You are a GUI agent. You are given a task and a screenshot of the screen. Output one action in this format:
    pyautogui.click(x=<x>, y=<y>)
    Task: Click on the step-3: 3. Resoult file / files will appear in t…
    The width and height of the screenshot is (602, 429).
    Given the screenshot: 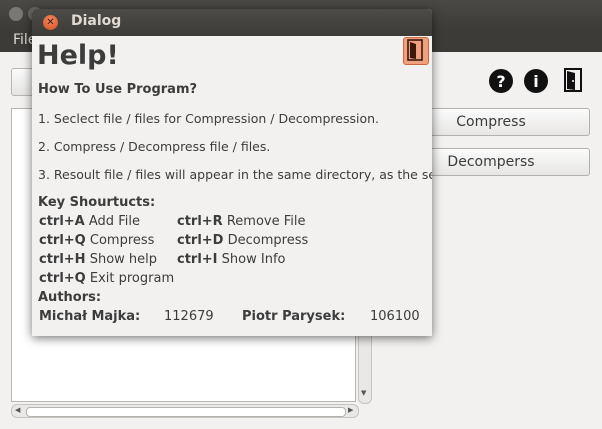 What is the action you would take?
    pyautogui.click(x=235, y=174)
    